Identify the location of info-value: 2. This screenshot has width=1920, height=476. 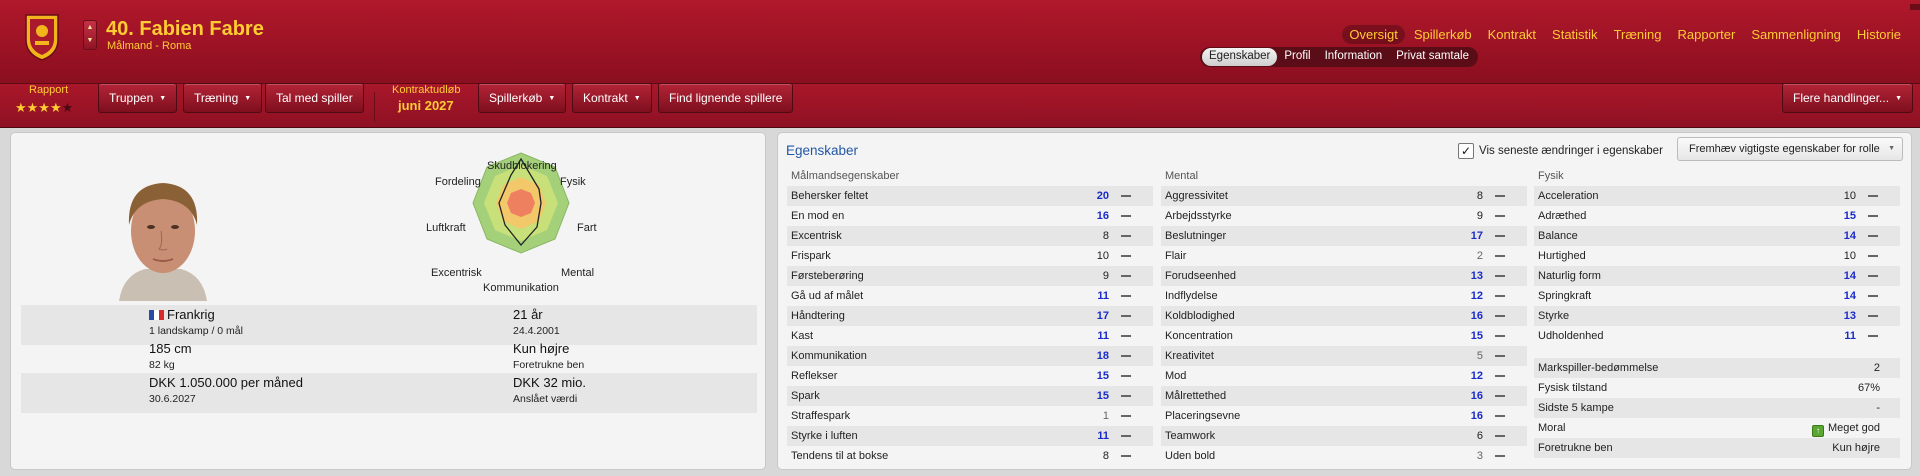
(1876, 368).